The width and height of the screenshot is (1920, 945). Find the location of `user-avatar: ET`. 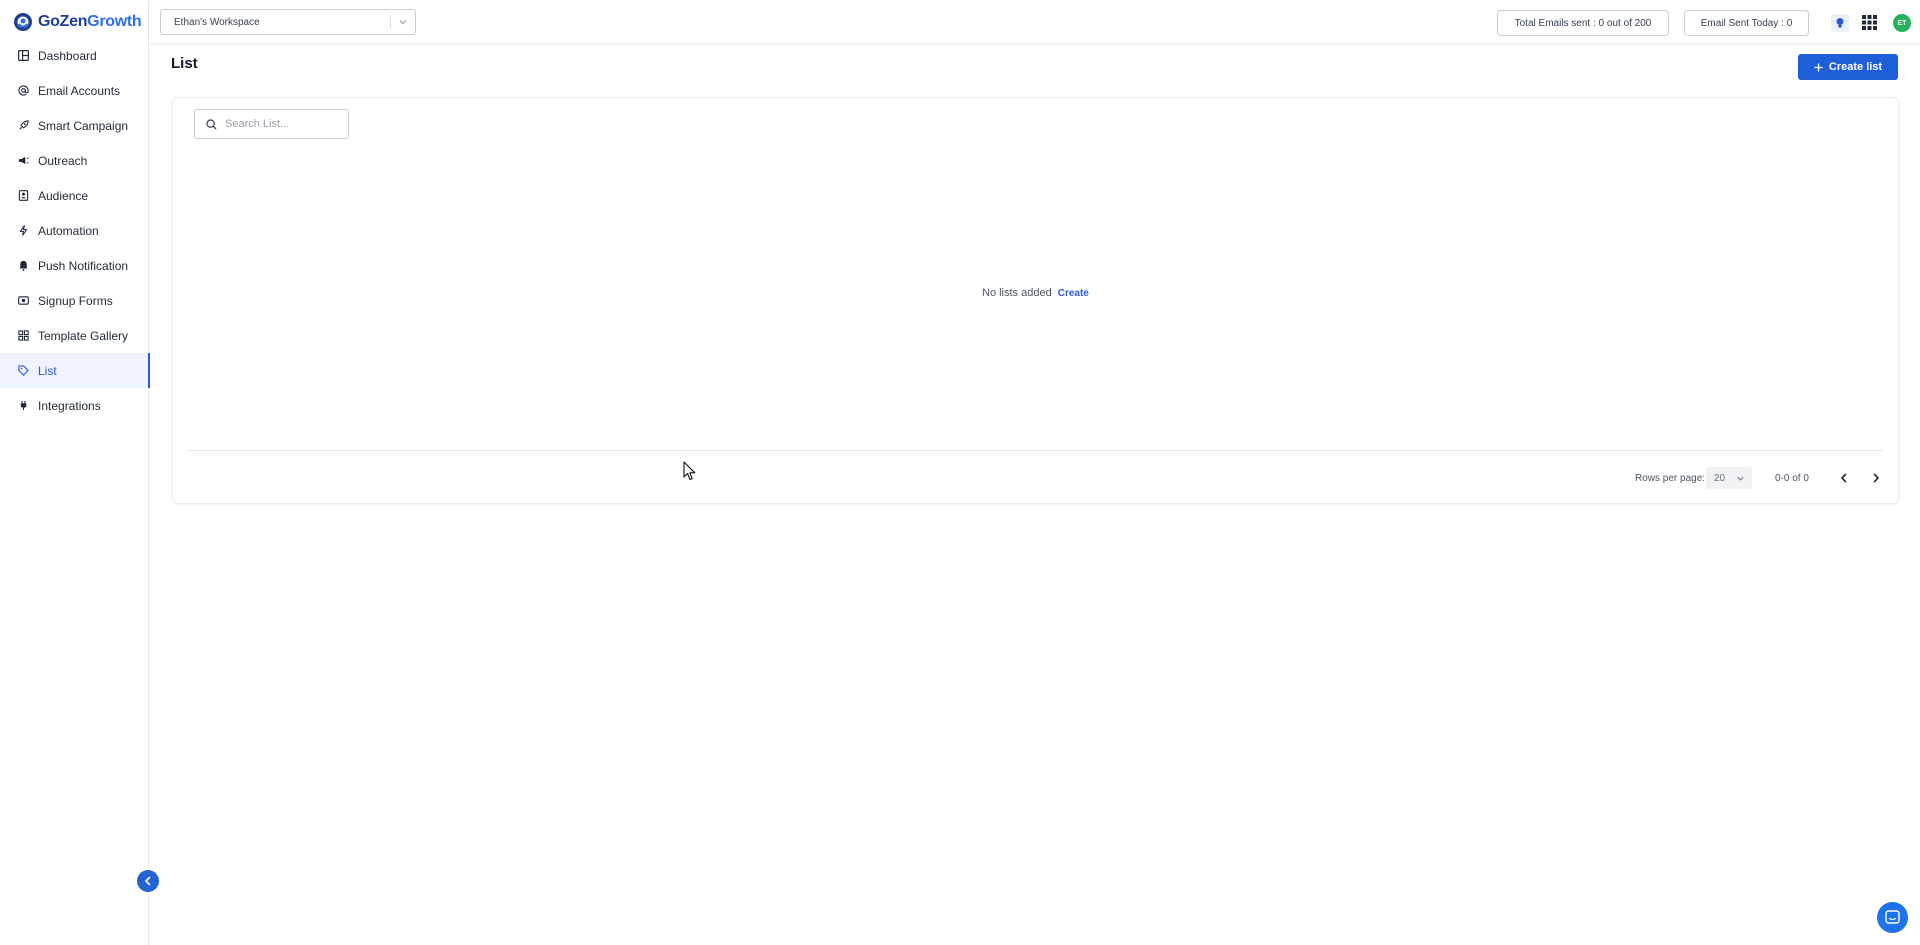

user-avatar: ET is located at coordinates (1902, 23).